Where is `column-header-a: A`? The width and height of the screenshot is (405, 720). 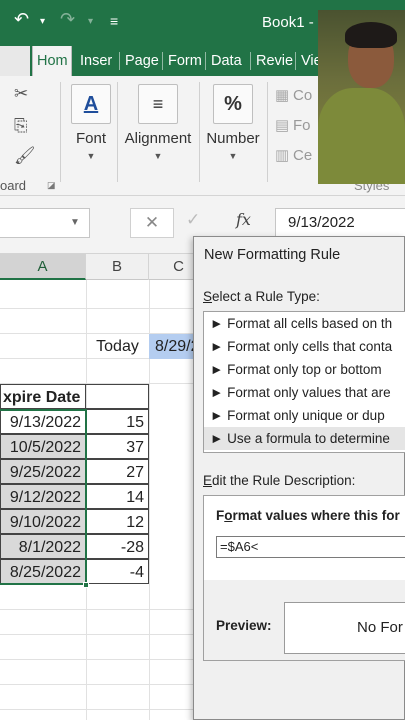
column-header-a: A is located at coordinates (43, 267).